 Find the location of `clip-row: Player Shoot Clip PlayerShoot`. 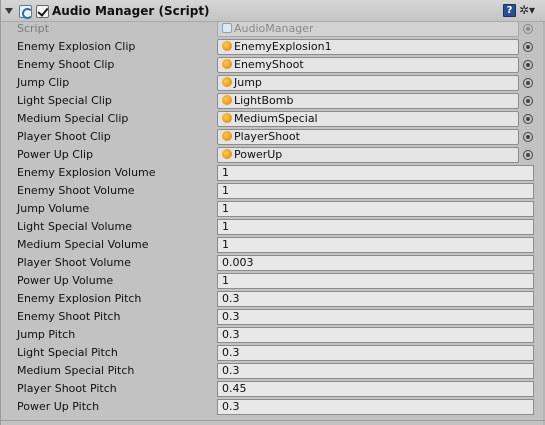

clip-row: Player Shoot Clip PlayerShoot is located at coordinates (273, 137).